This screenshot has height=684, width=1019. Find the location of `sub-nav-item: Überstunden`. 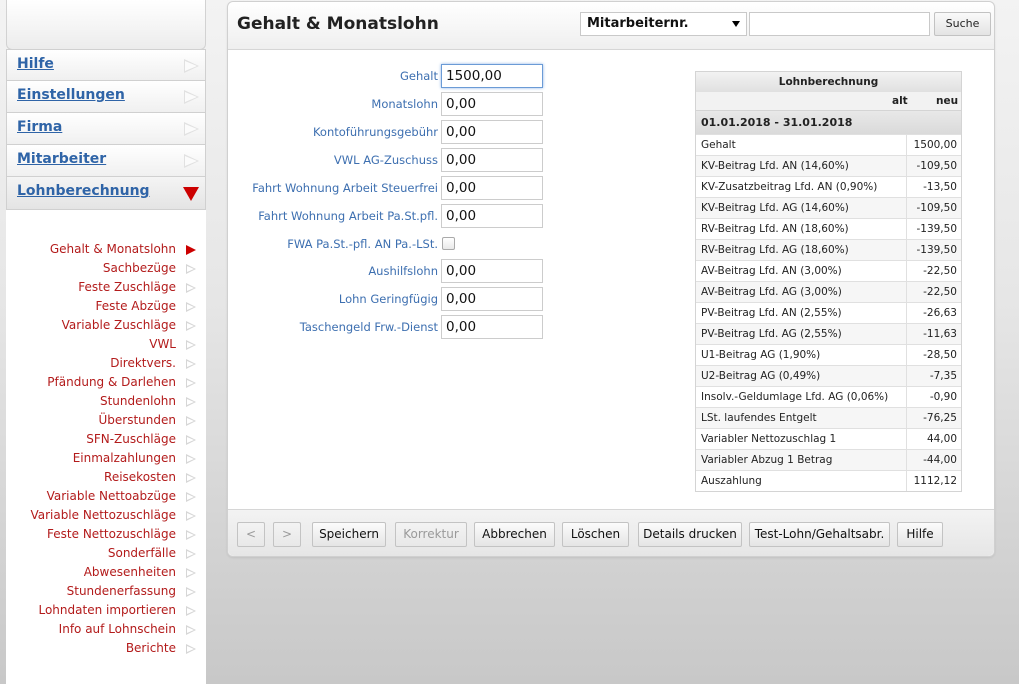

sub-nav-item: Überstunden is located at coordinates (103, 420).